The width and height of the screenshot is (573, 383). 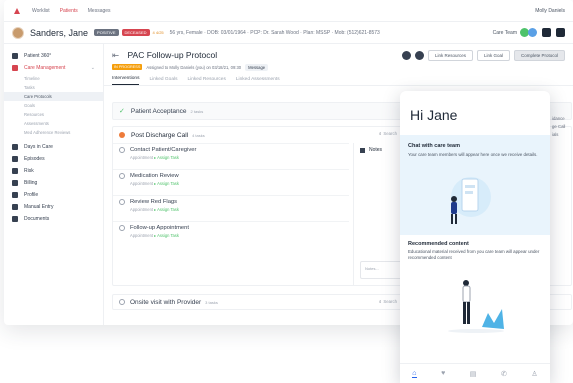 What do you see at coordinates (53, 68) in the screenshot?
I see `sidebar-item-care-management: Care Management ⌄` at bounding box center [53, 68].